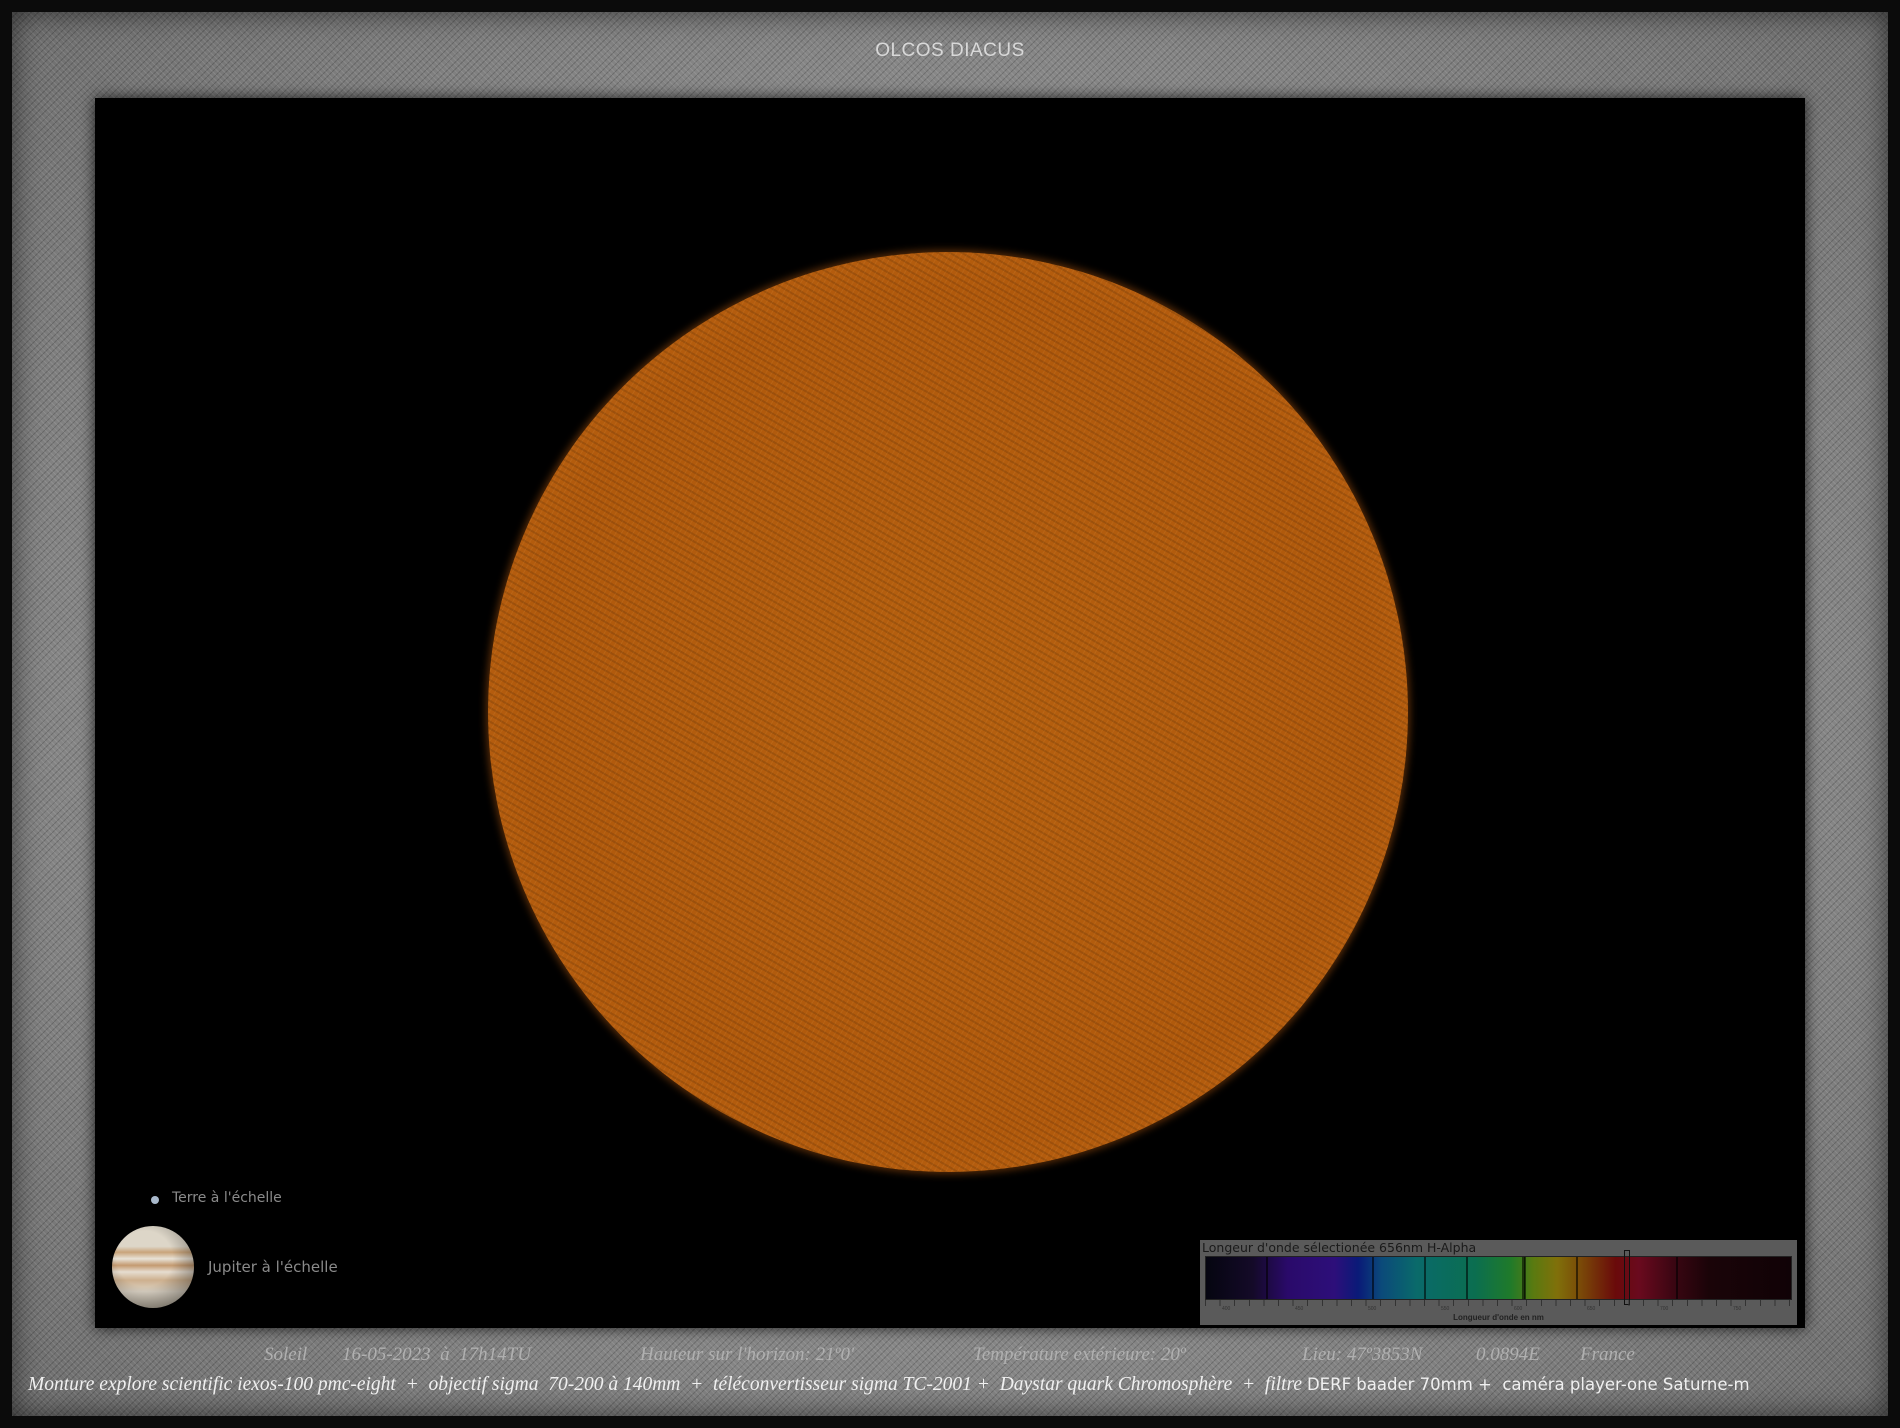 The width and height of the screenshot is (1900, 1428). I want to click on tick-label: 650, so click(1591, 1309).